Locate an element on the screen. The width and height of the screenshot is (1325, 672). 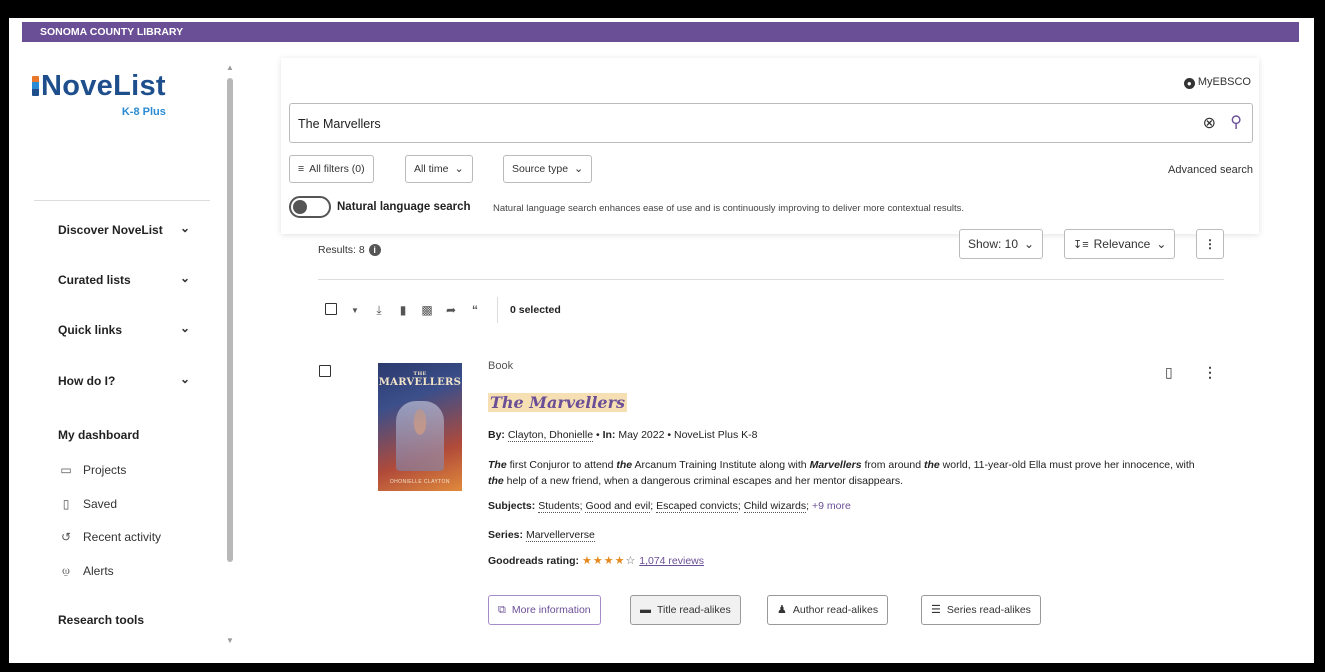
abstract-text: Arcanum Training Institute along with is located at coordinates (721, 465).